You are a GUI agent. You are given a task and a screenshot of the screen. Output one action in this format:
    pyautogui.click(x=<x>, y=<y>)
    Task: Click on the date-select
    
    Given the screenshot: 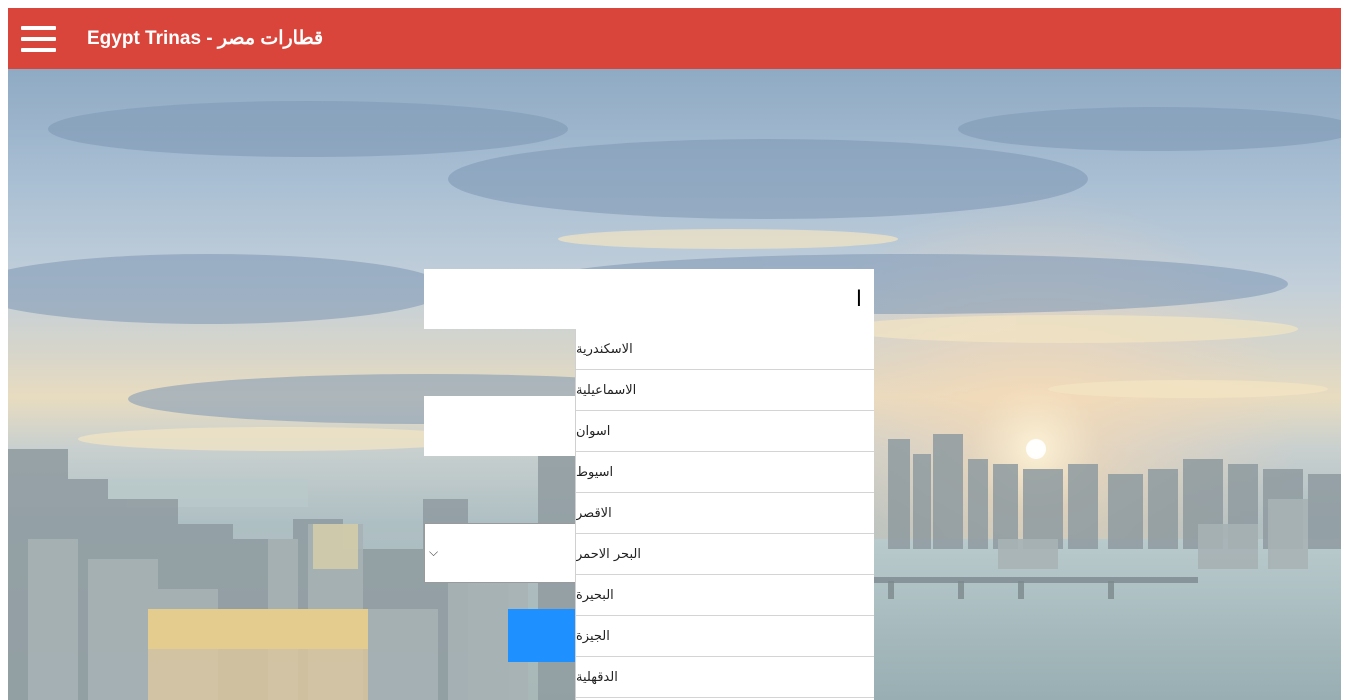 What is the action you would take?
    pyautogui.click(x=504, y=553)
    